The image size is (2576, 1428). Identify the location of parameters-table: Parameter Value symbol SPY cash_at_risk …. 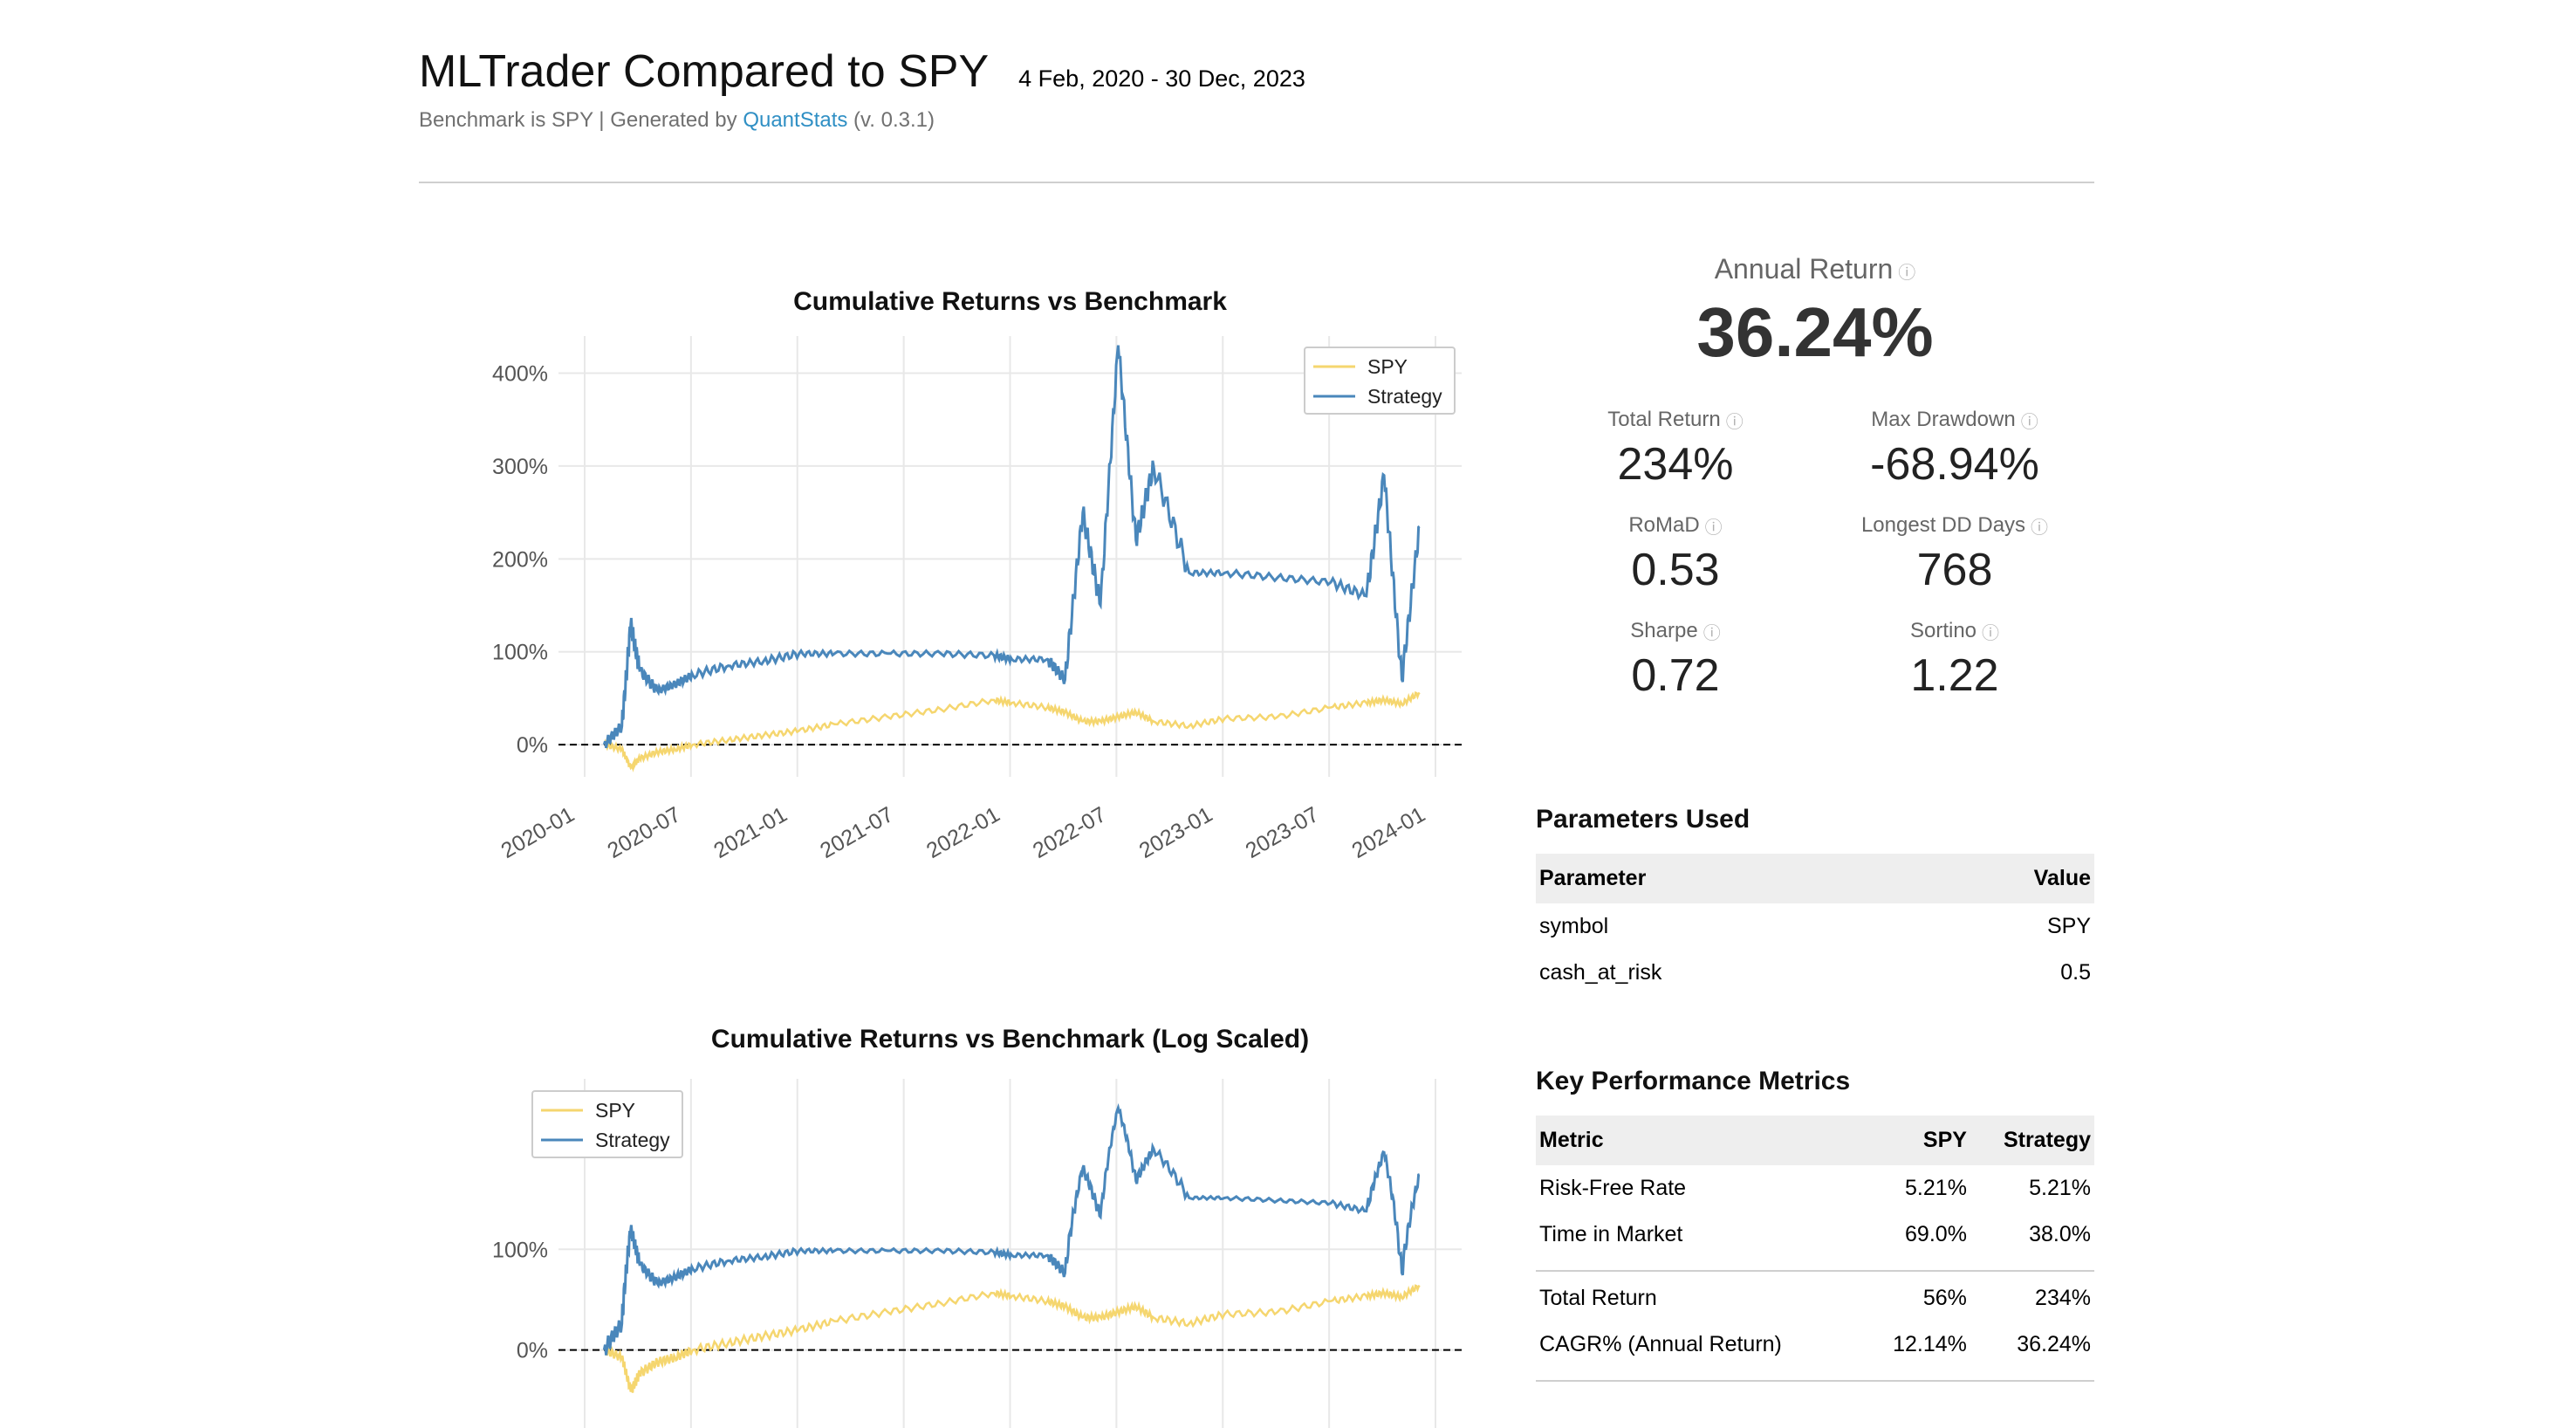
(1815, 925).